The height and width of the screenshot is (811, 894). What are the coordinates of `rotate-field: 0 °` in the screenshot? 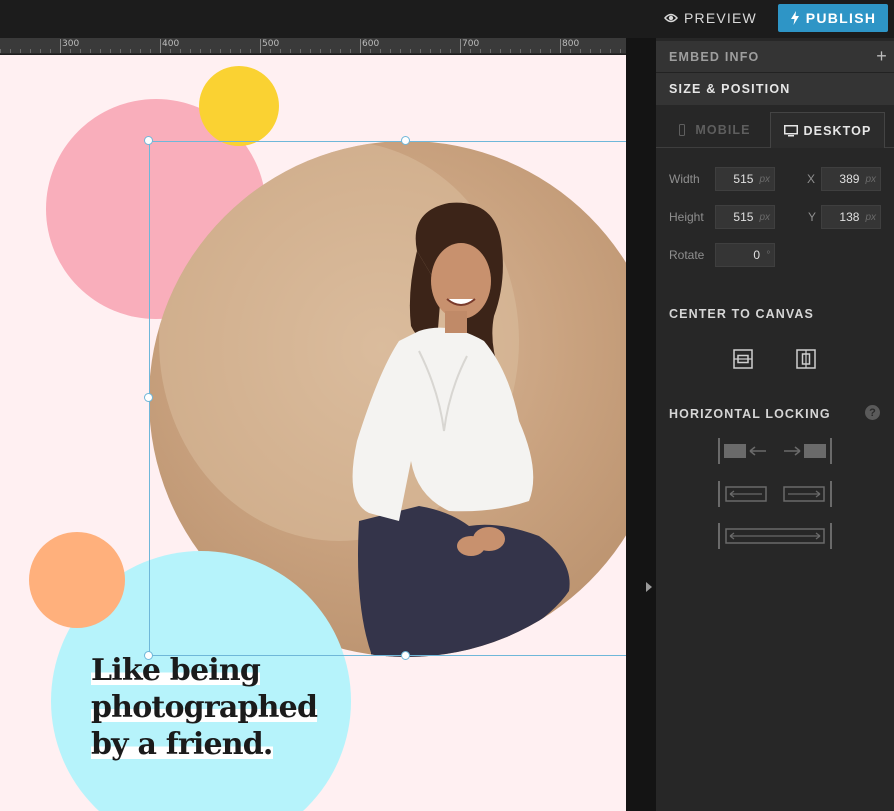 It's located at (745, 255).